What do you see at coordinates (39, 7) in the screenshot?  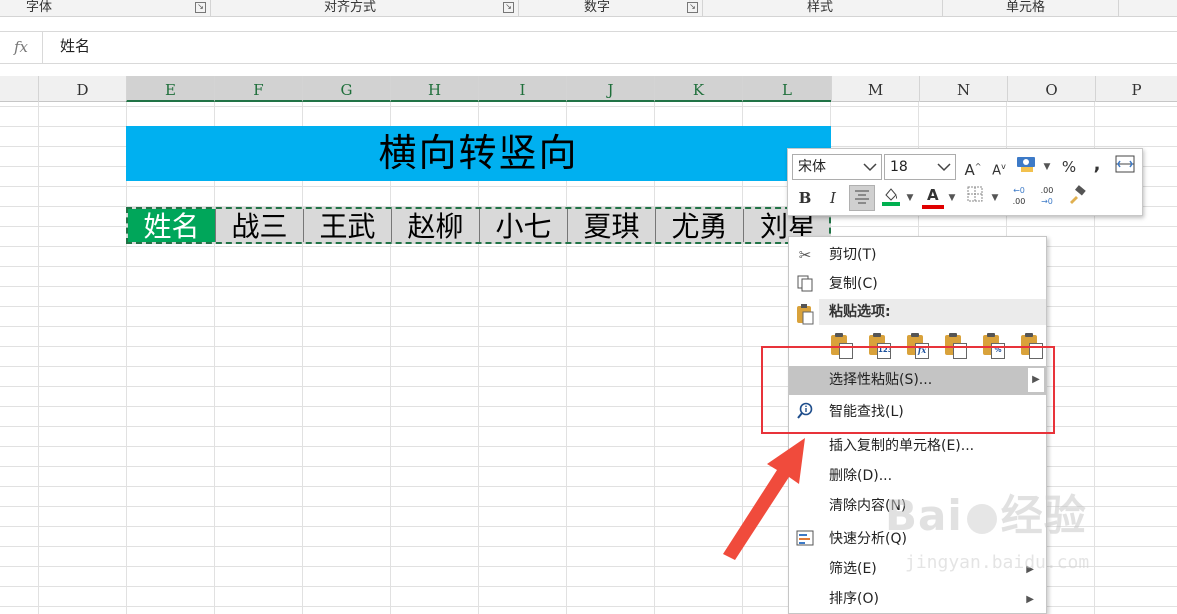 I see `ribbon-group-font-label: 字体` at bounding box center [39, 7].